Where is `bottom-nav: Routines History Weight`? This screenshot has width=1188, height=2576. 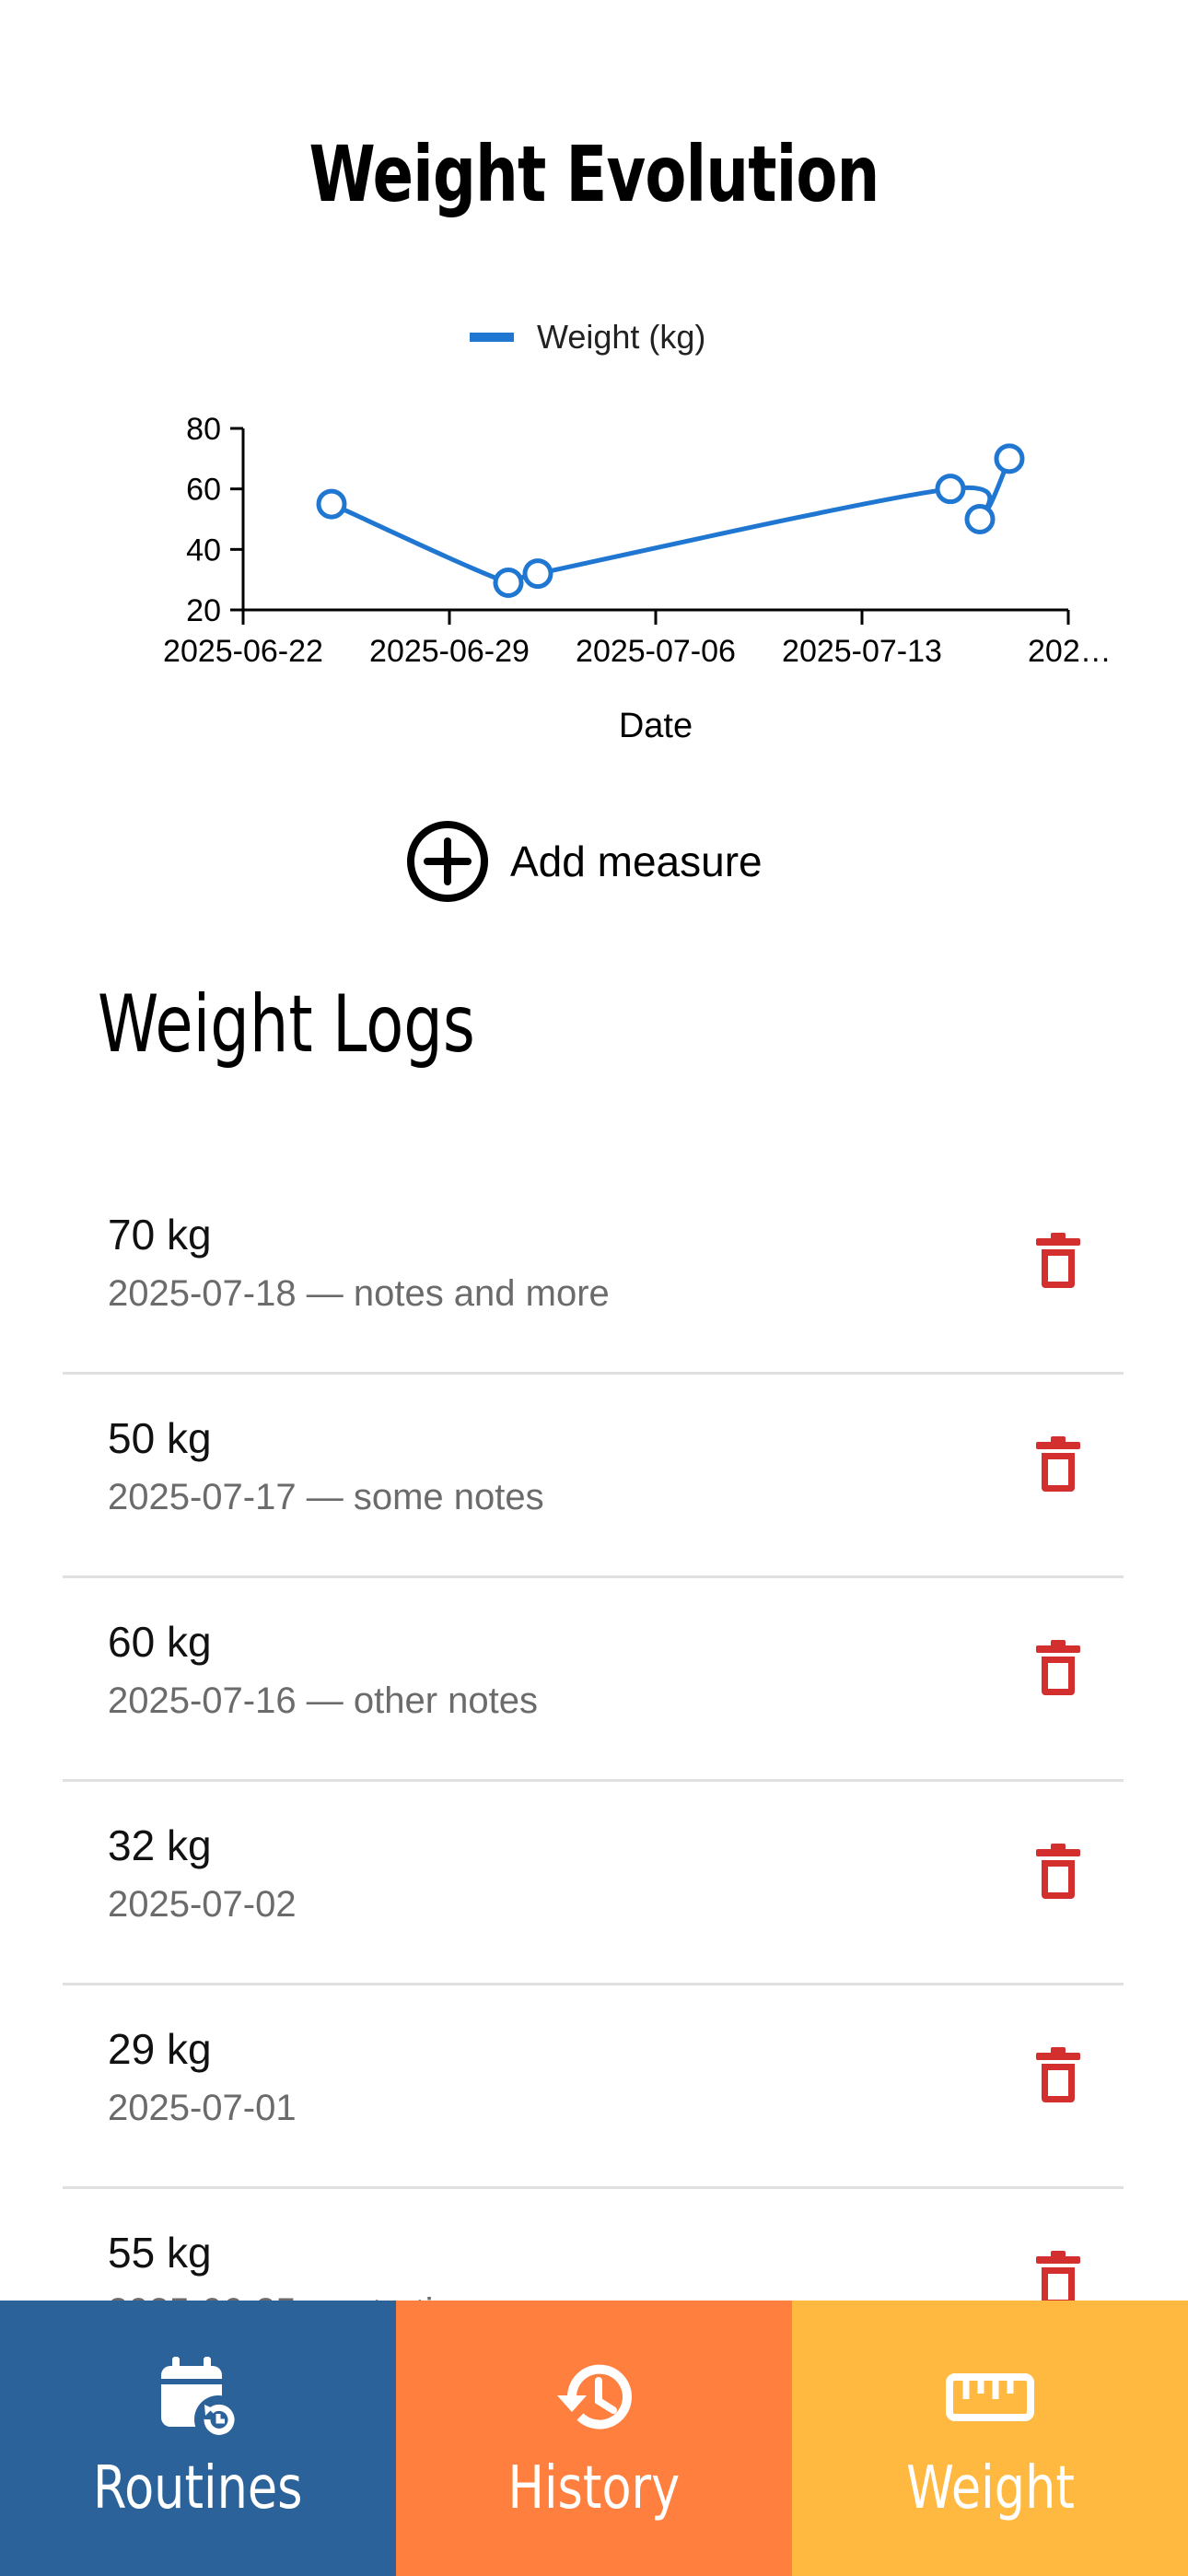
bottom-nav: Routines History Weight is located at coordinates (594, 2438).